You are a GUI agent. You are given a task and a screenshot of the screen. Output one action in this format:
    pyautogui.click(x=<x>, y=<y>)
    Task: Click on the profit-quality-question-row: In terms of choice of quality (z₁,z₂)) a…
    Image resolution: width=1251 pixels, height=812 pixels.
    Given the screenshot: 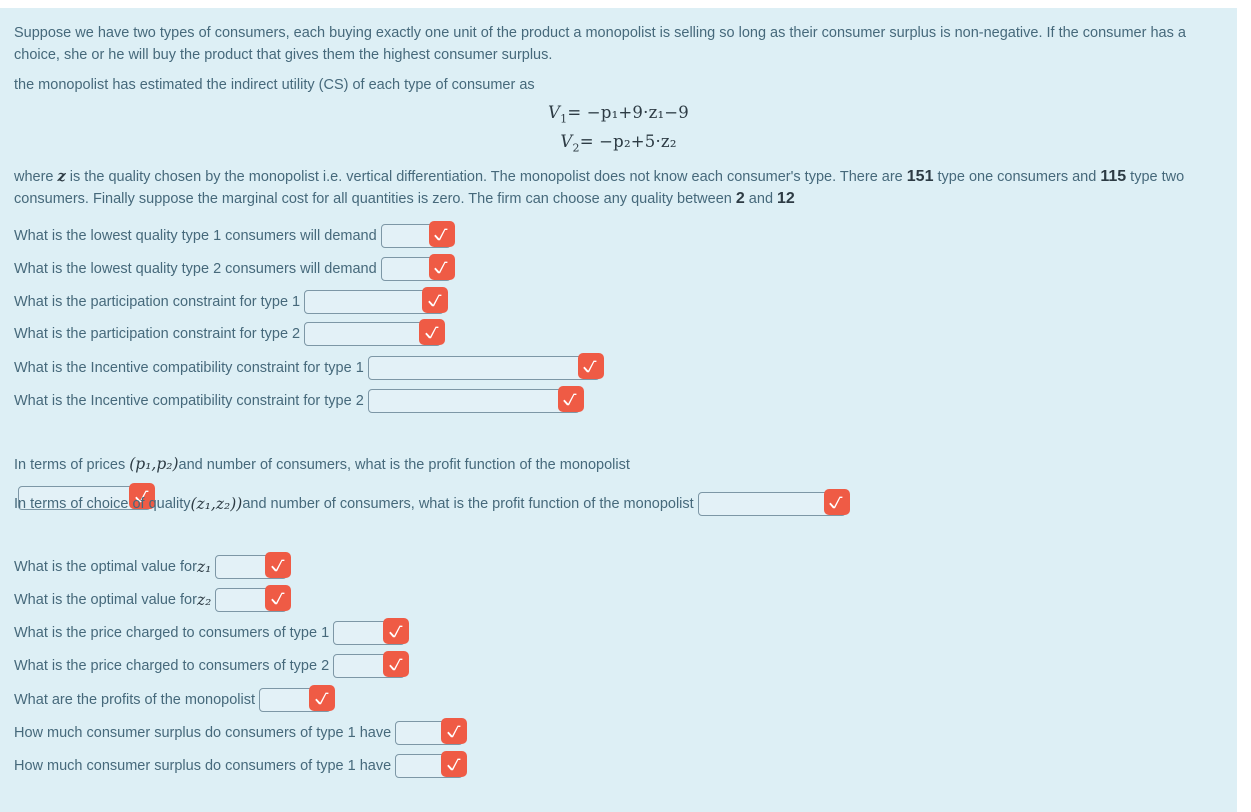 What is the action you would take?
    pyautogui.click(x=432, y=502)
    